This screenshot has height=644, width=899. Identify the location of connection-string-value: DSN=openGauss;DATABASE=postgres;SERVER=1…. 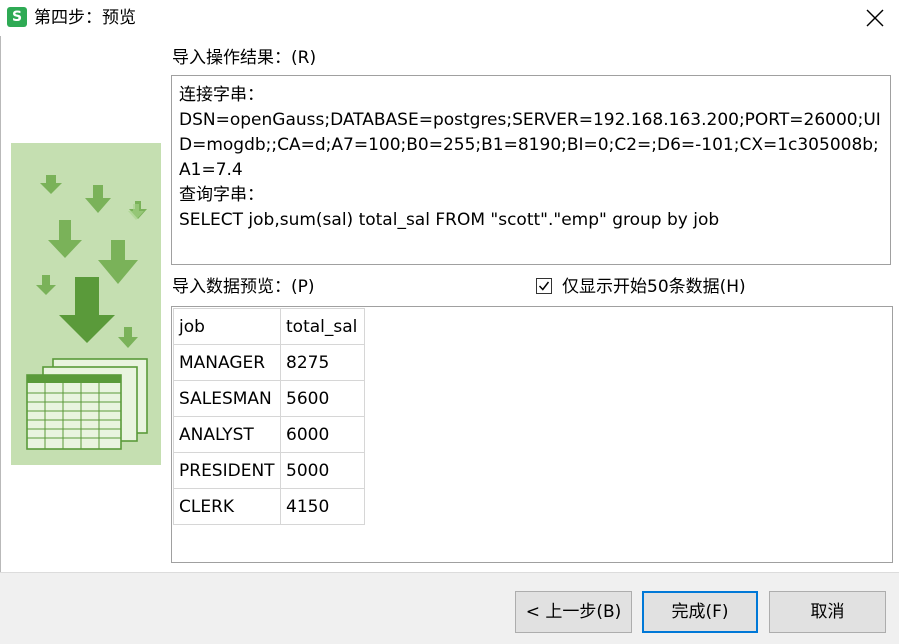
(530, 145).